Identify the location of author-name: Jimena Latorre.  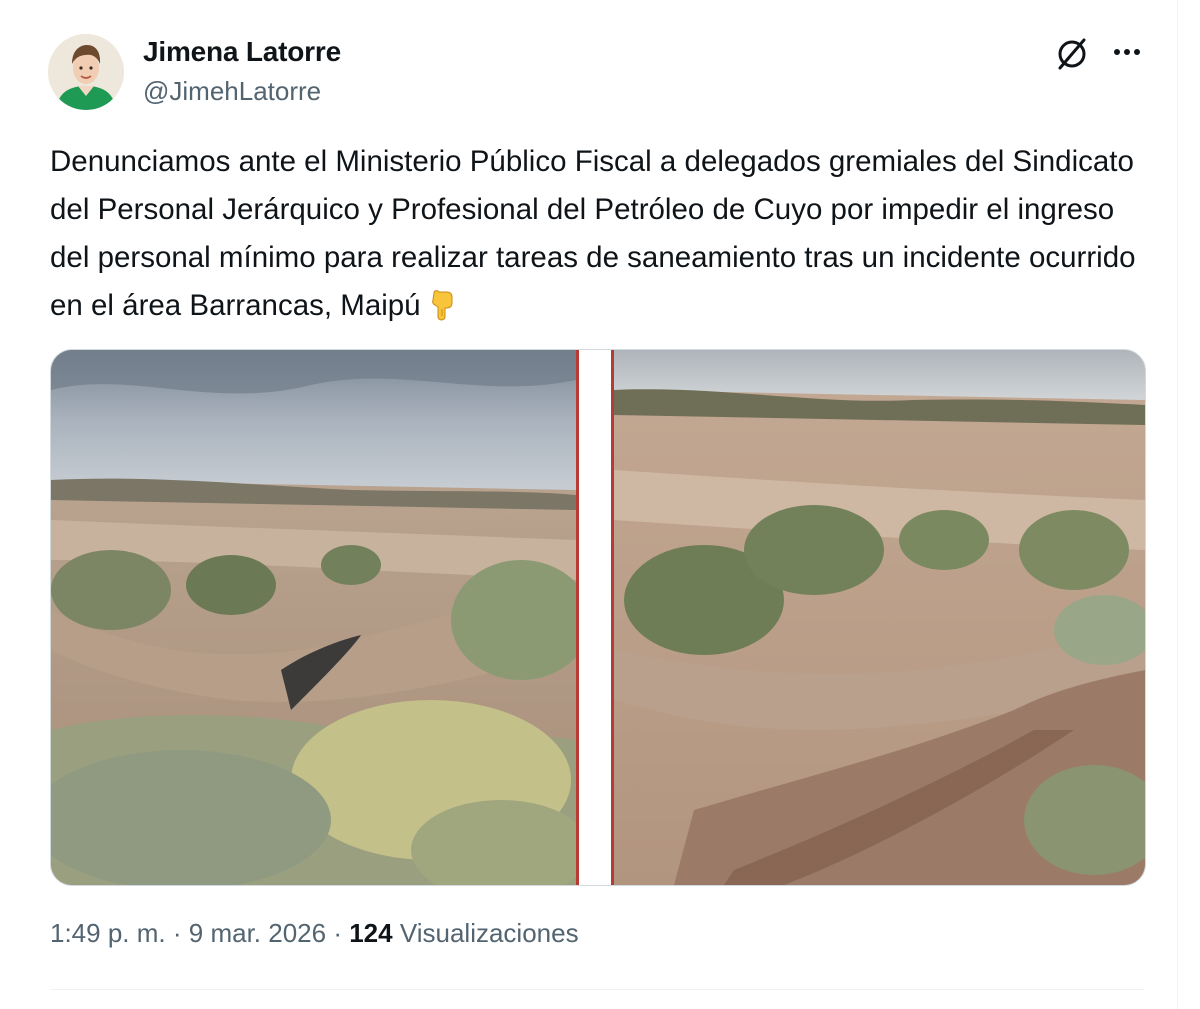
(242, 52).